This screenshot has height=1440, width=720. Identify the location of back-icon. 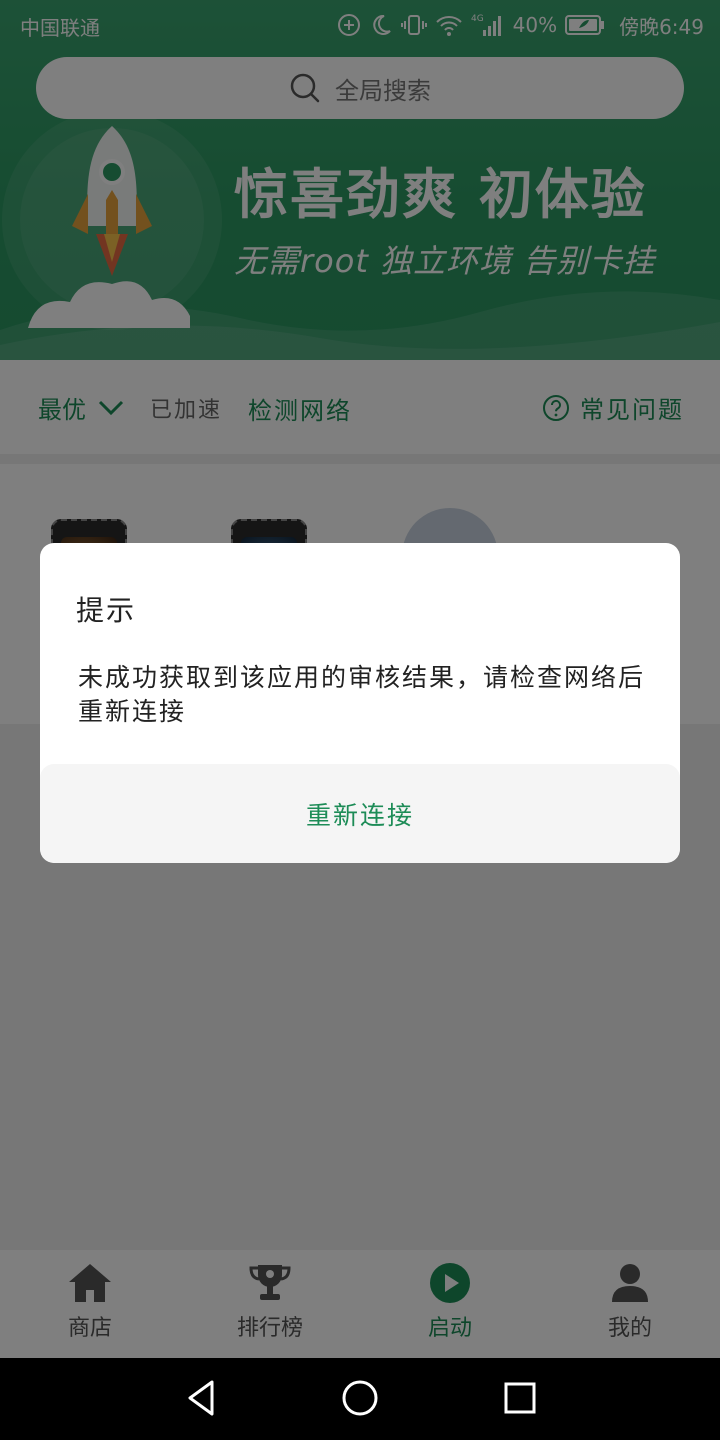
(202, 1398).